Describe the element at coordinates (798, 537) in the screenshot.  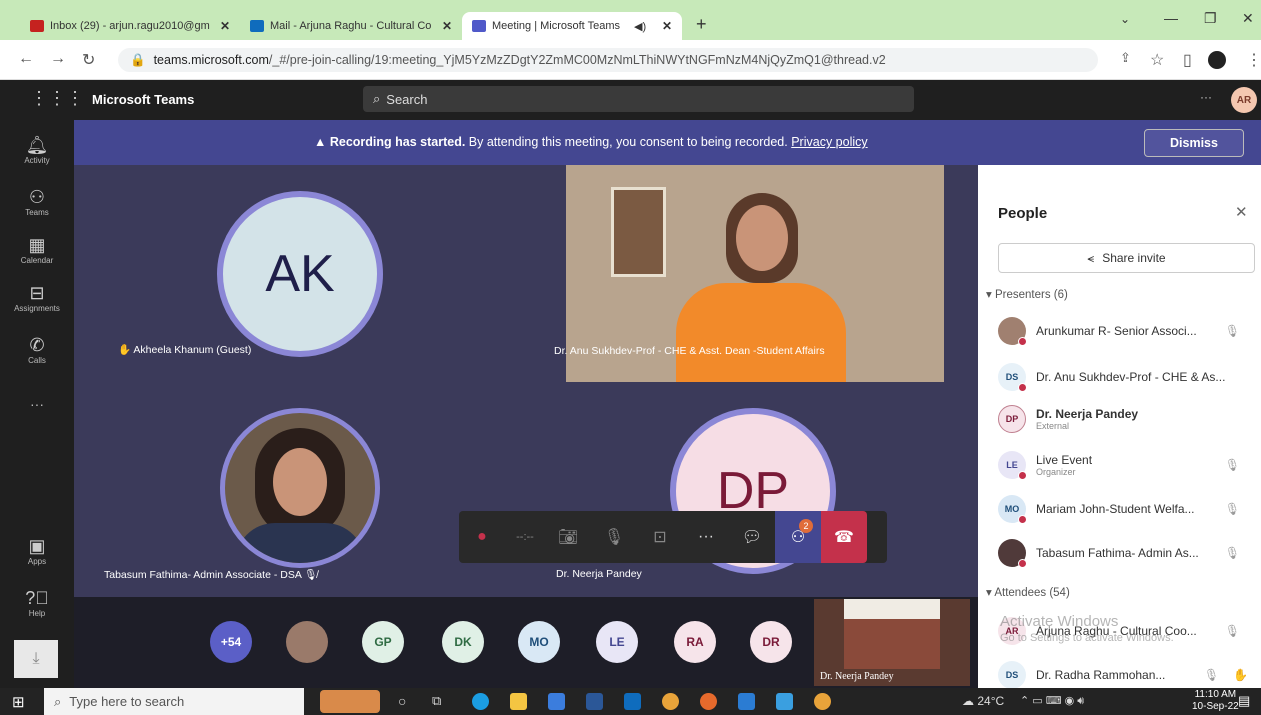
I see `people-icon: ⚇ 2` at that location.